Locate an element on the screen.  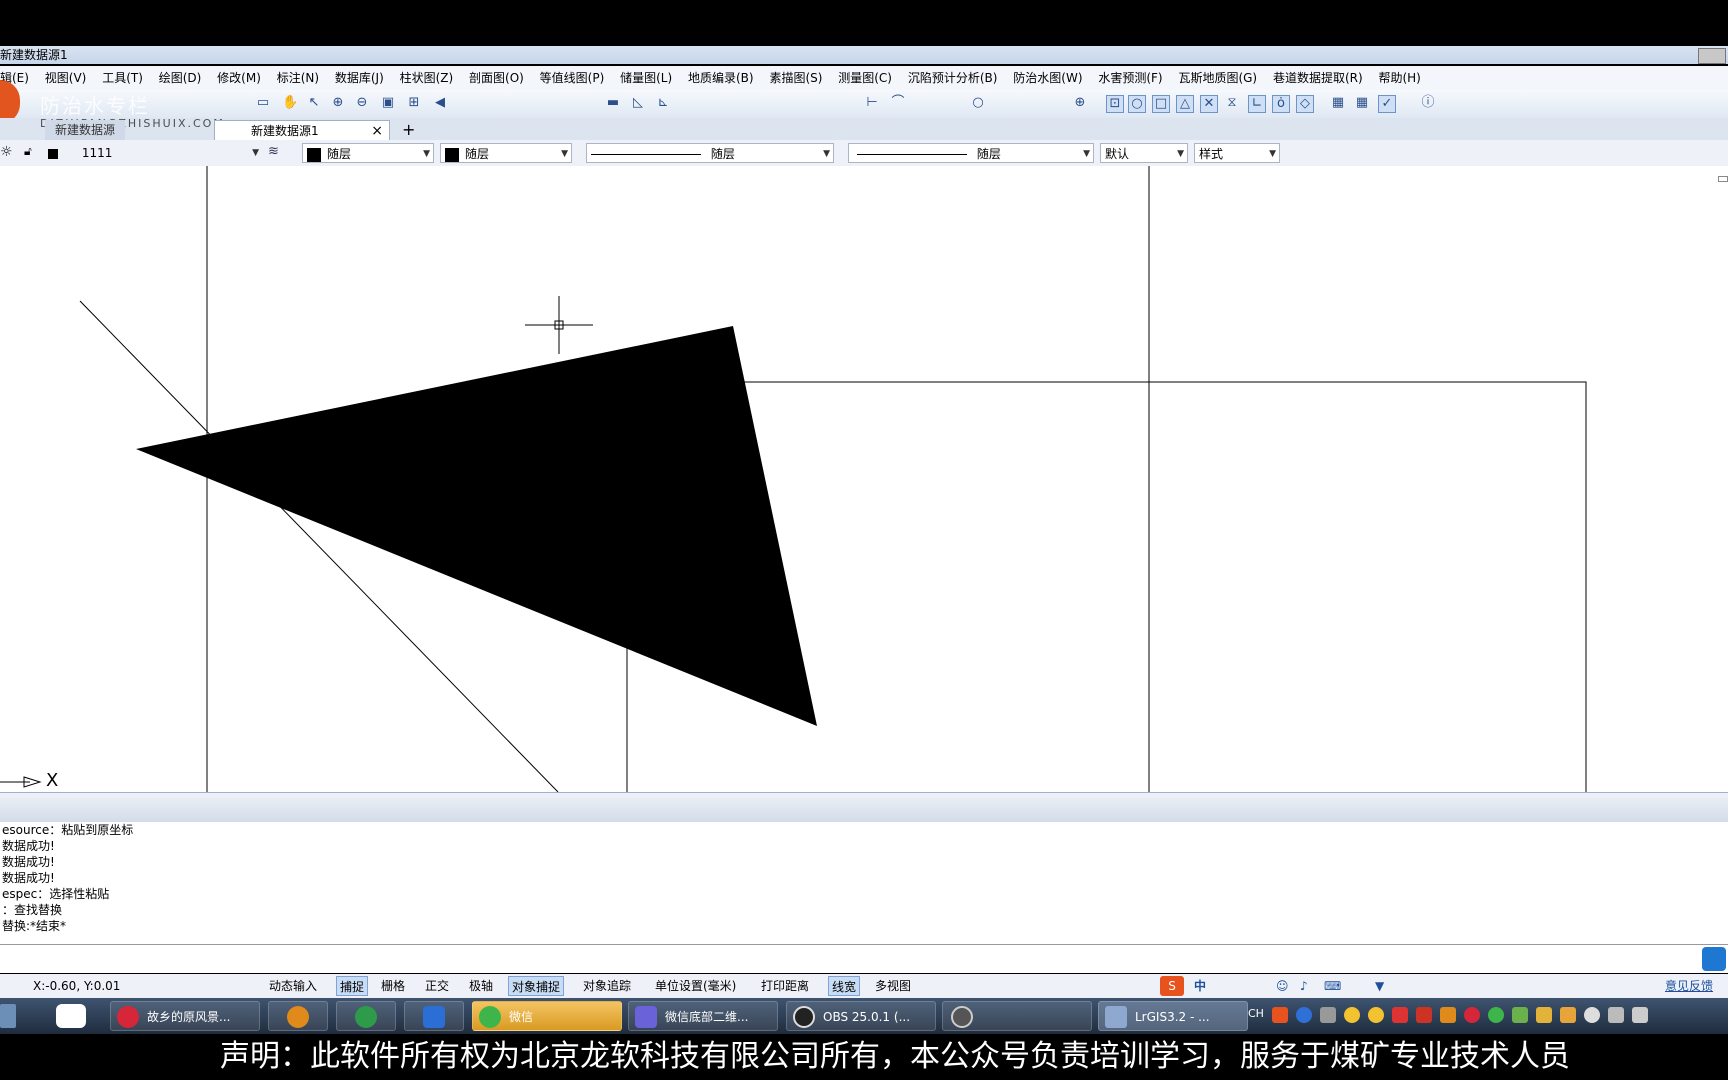
task-video is located at coordinates (1017, 1016).